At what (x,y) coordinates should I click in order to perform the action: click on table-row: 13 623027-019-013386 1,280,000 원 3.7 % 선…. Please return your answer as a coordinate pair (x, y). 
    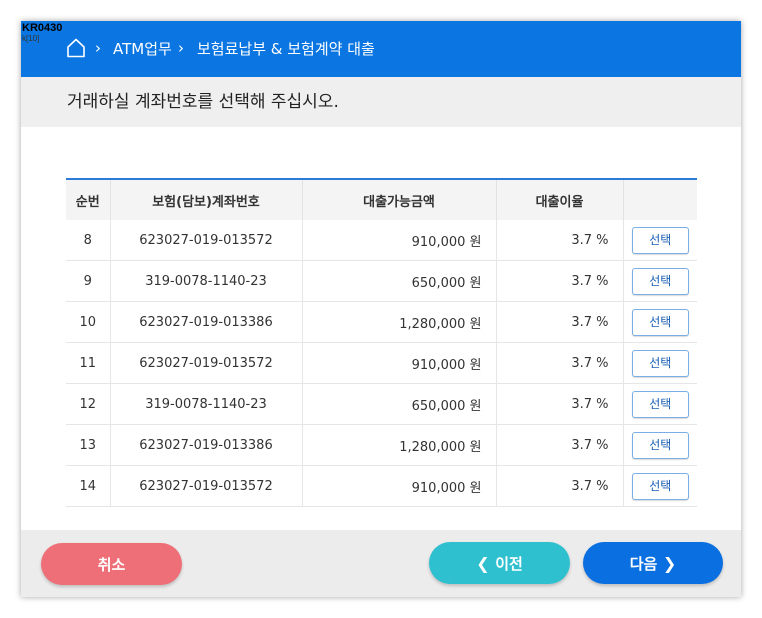
    Looking at the image, I should click on (381, 445).